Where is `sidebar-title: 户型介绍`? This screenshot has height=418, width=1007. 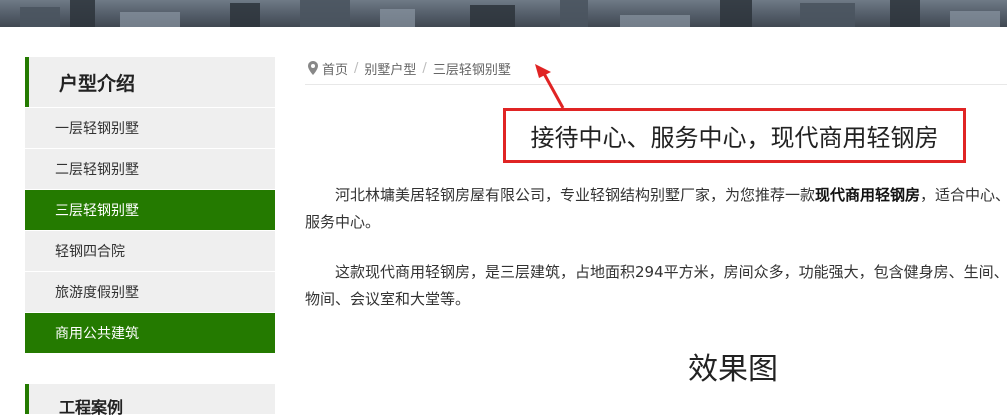
sidebar-title: 户型介绍 is located at coordinates (150, 82).